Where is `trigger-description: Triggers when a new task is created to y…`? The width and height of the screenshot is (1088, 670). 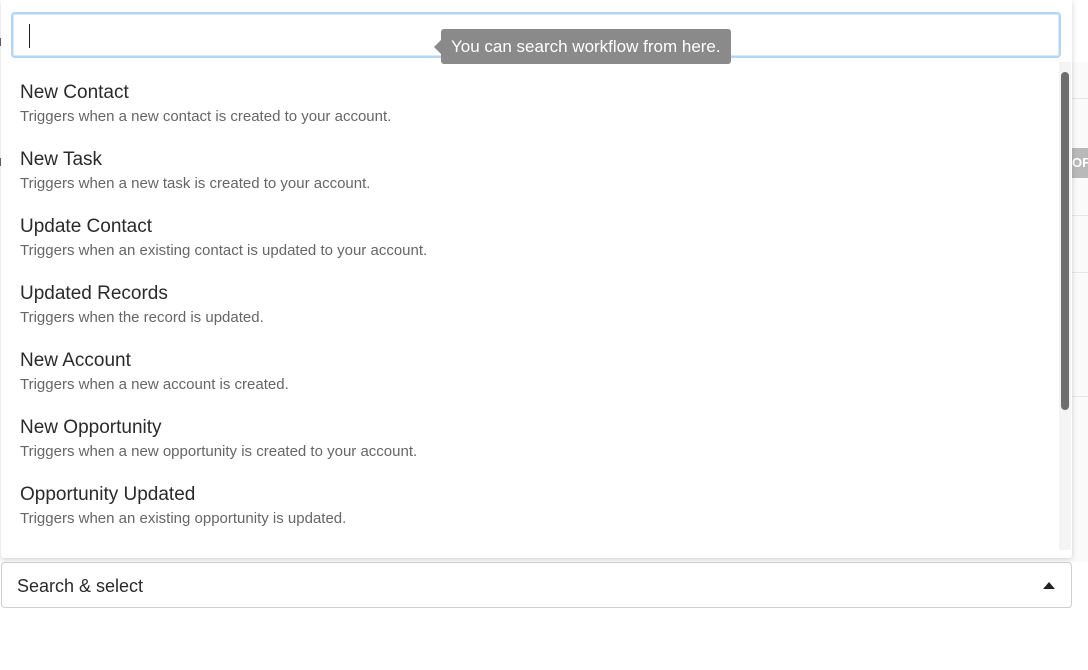 trigger-description: Triggers when a new task is created to y… is located at coordinates (195, 183).